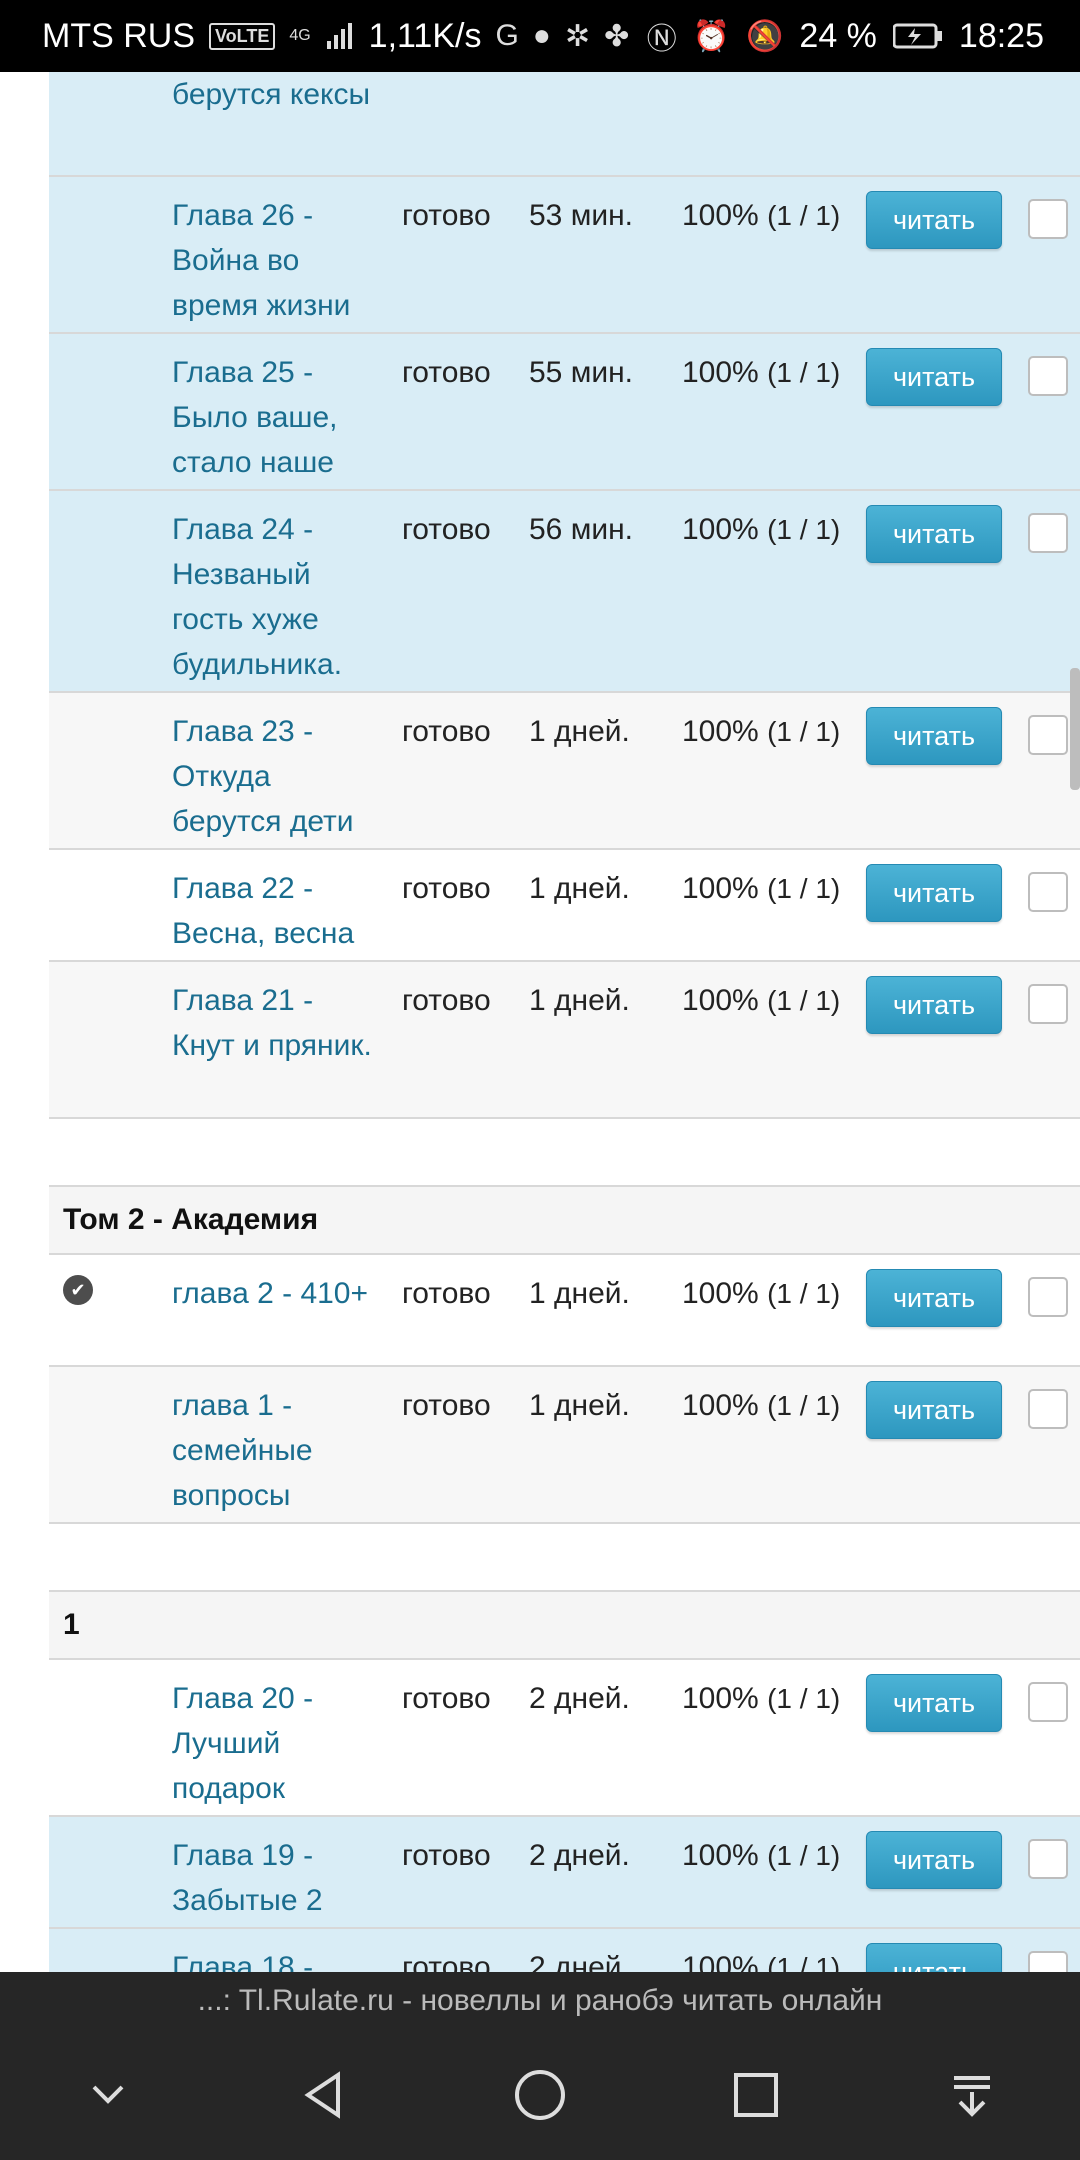 The image size is (1080, 2160). Describe the element at coordinates (277, 260) in the screenshot. I see `chapter-title-link: Глава 26 - Война во время жизни` at that location.